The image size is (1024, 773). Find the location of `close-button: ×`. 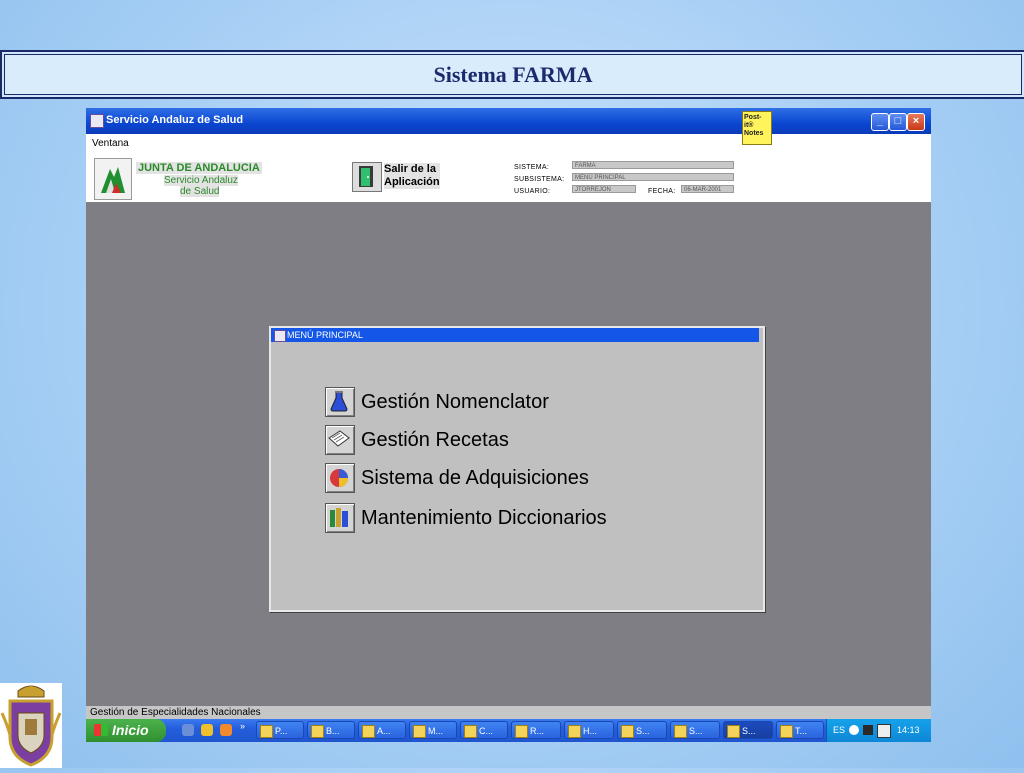

close-button: × is located at coordinates (916, 122).